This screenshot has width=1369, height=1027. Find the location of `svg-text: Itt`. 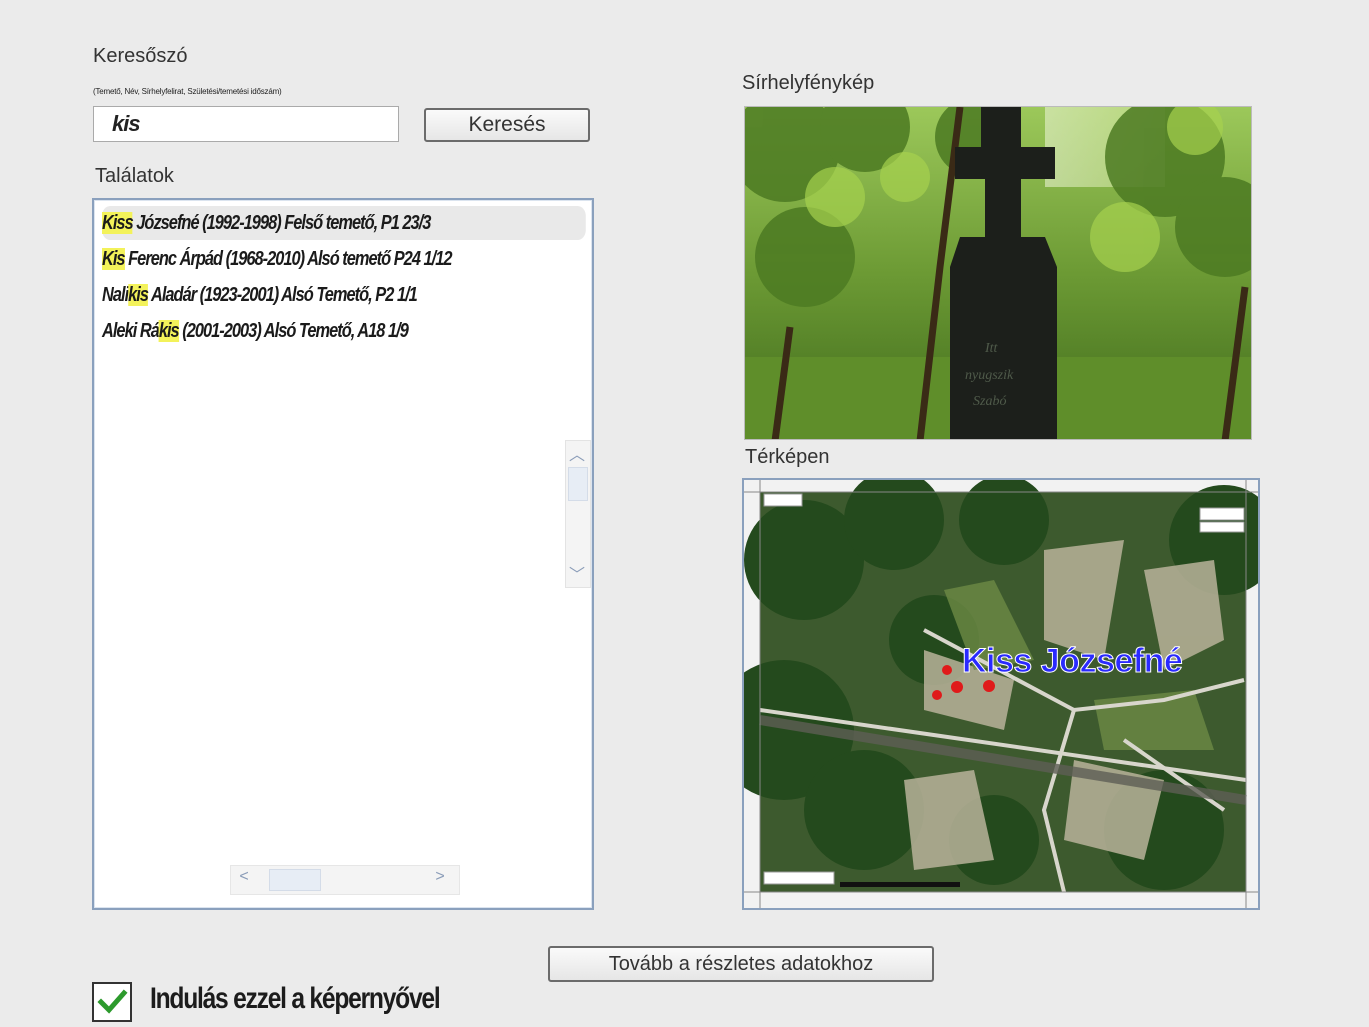

svg-text: Itt is located at coordinates (991, 348).